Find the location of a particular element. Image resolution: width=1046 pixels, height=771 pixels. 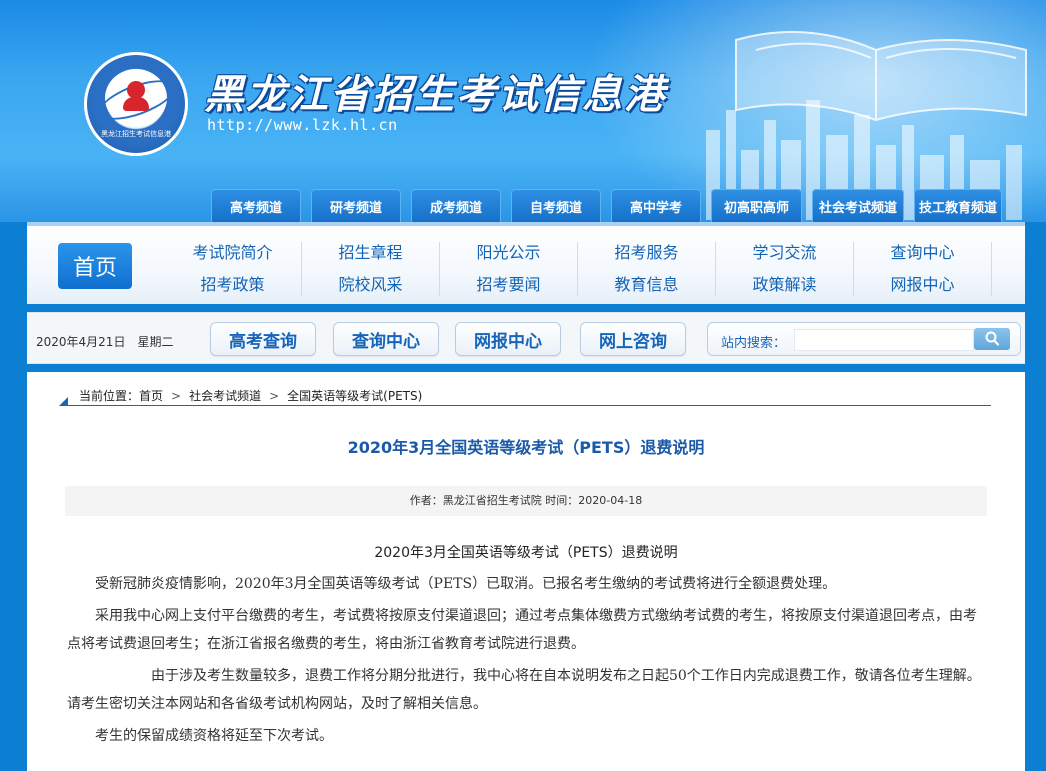

search-input is located at coordinates (884, 340).